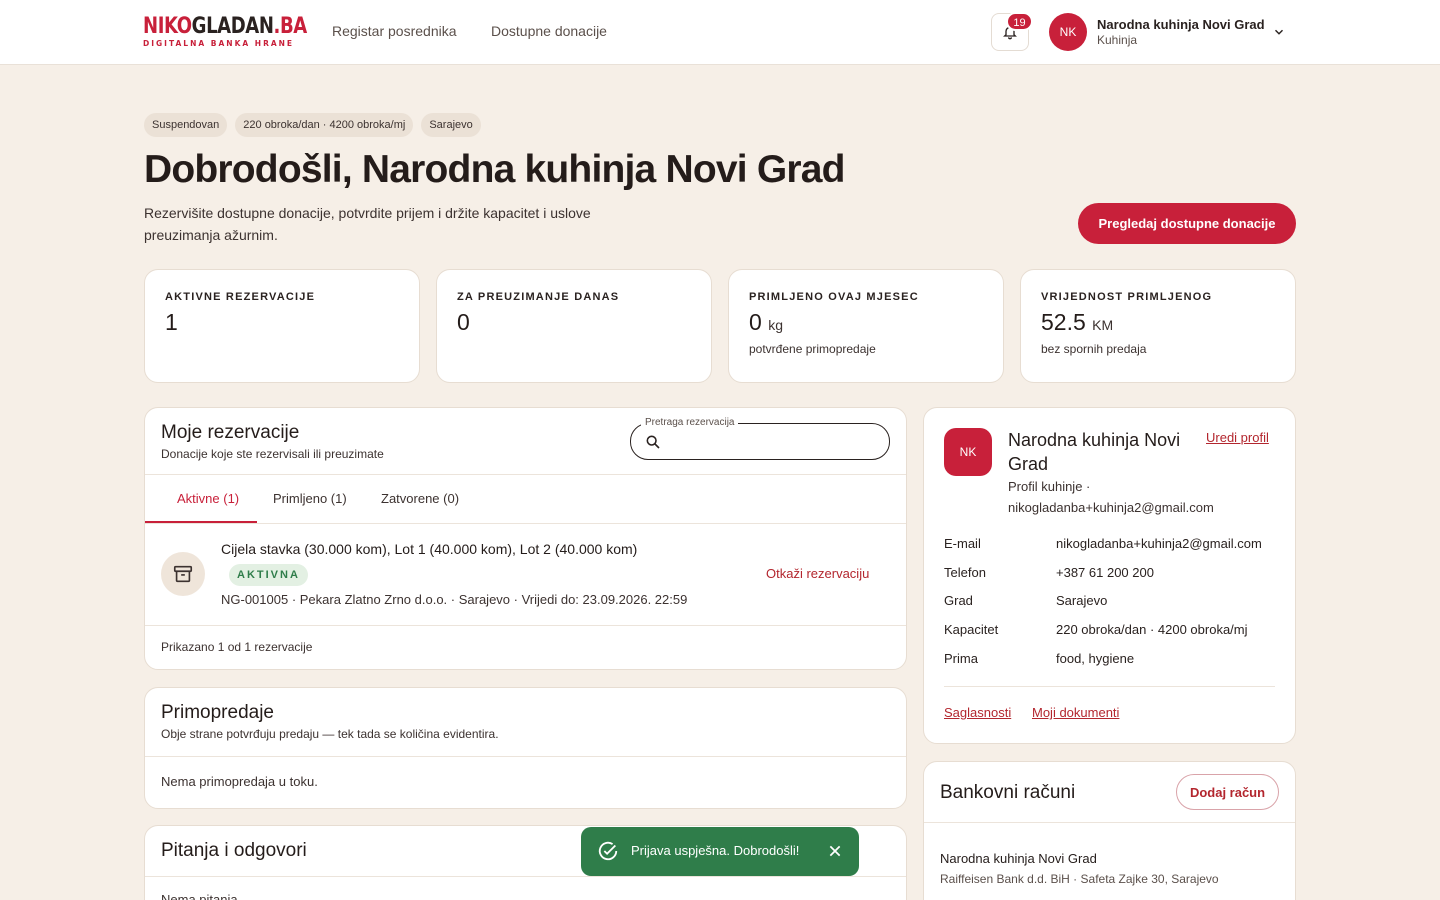  What do you see at coordinates (1075, 712) in the screenshot?
I see `my-documents-link: Moji dokumenti` at bounding box center [1075, 712].